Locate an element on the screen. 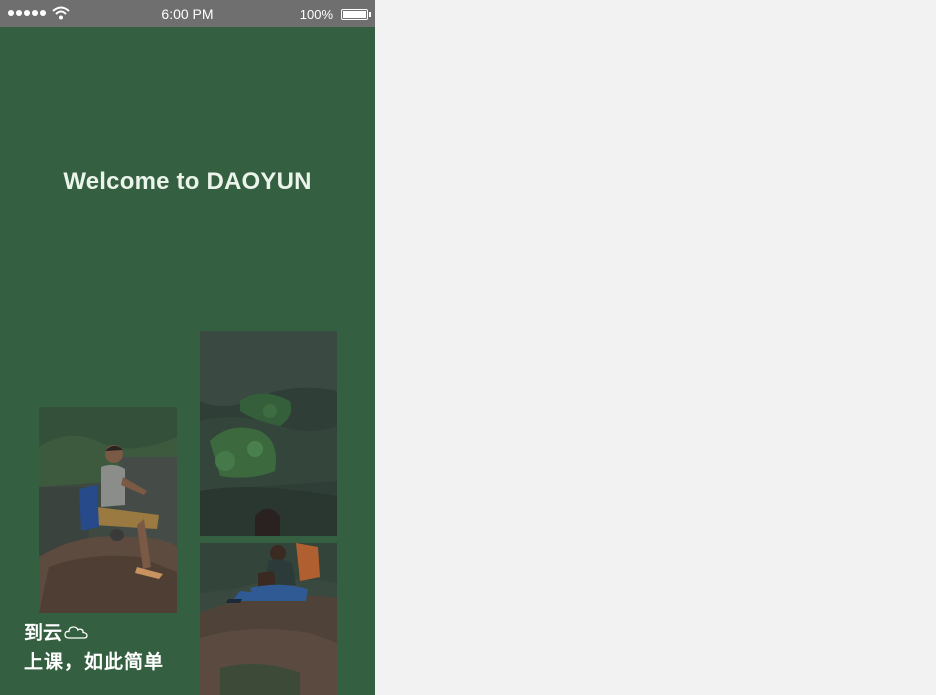 This screenshot has width=936, height=695. photo-woman-on-rock is located at coordinates (268, 619).